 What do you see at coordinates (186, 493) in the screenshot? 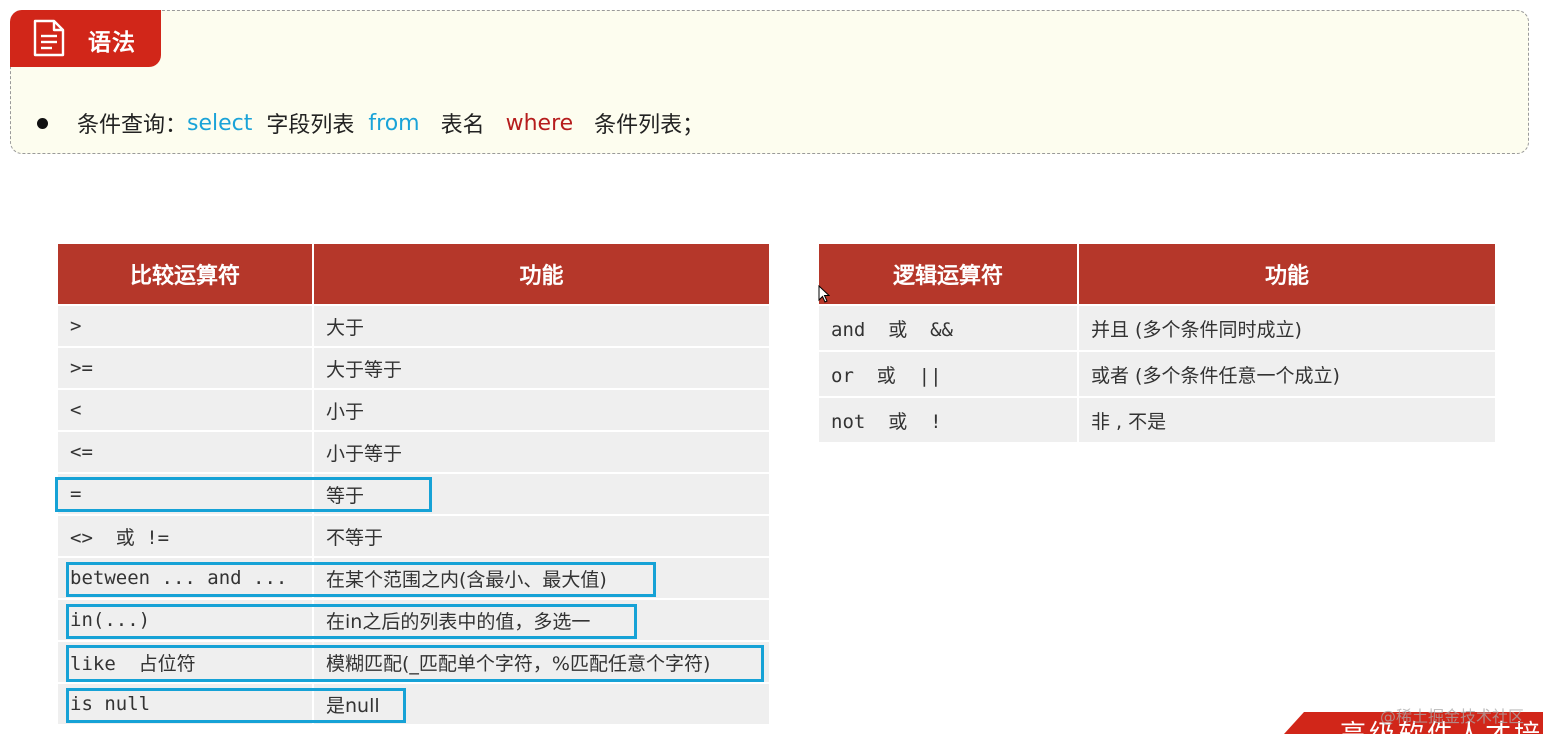
I see `operator-cell: =` at bounding box center [186, 493].